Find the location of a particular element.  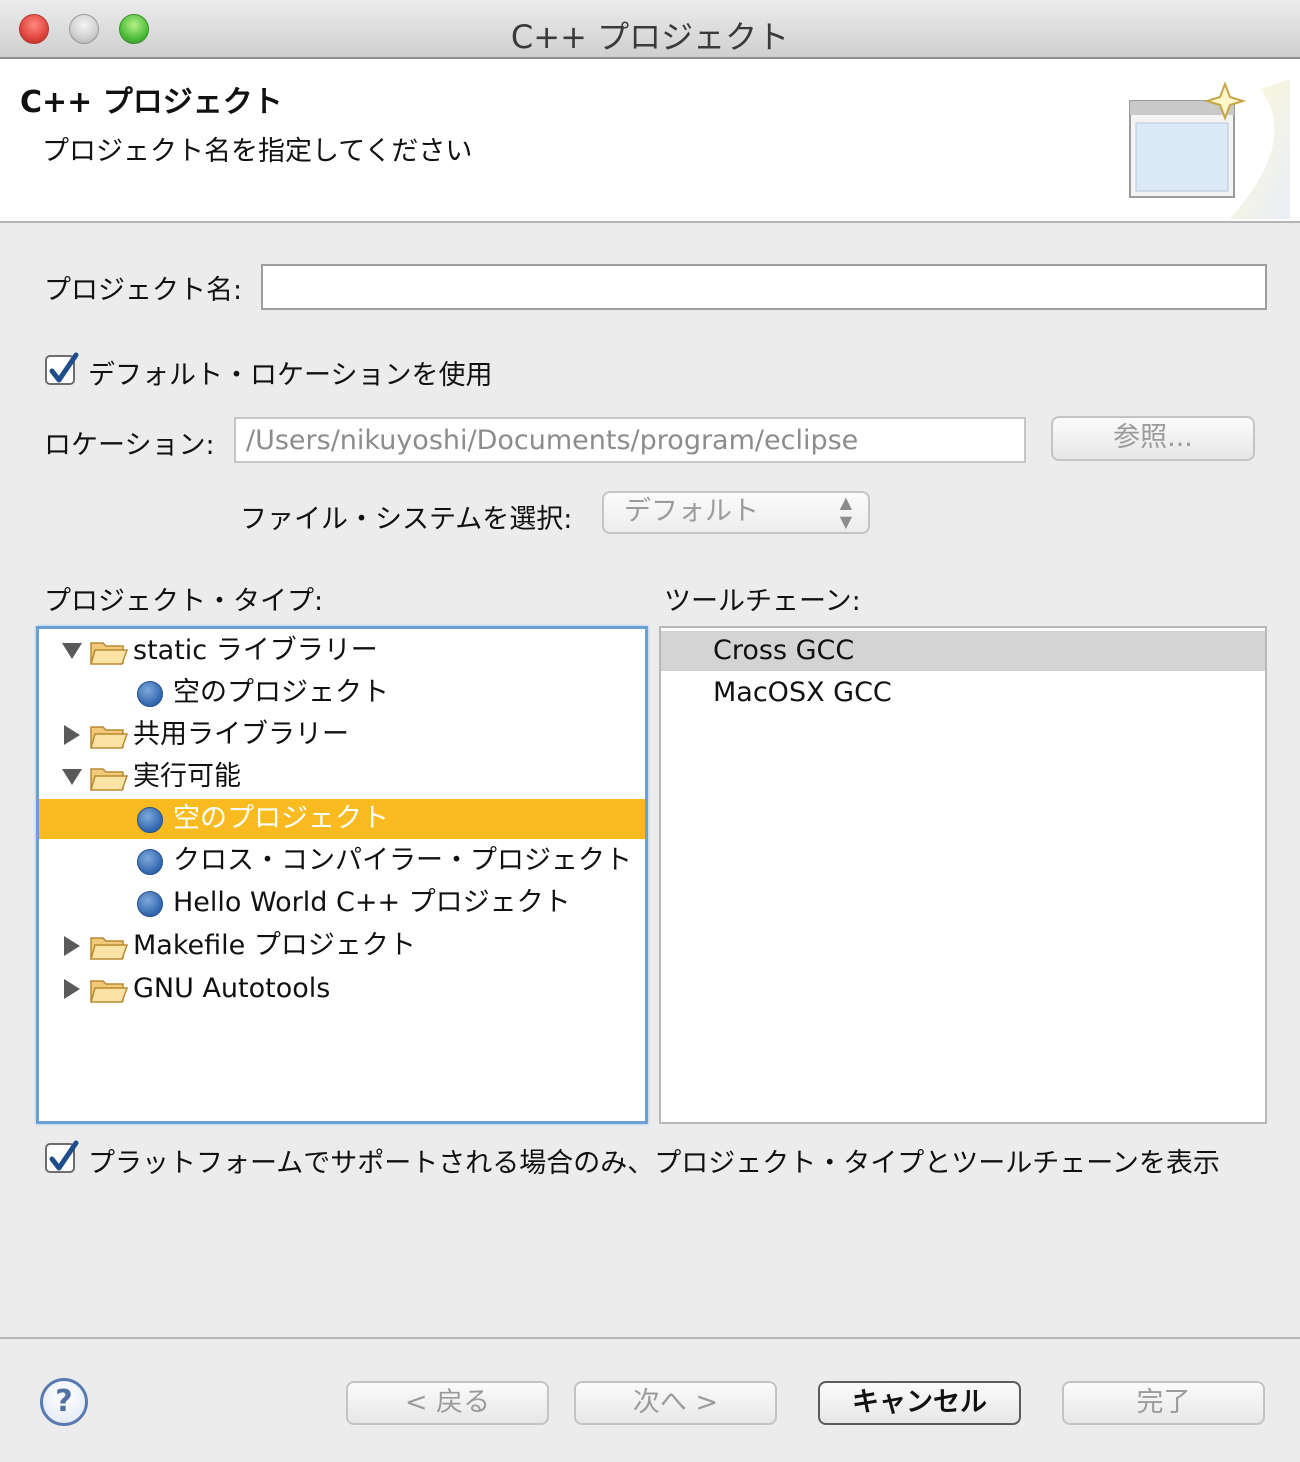

window-titlebar: C++ プロジェクト is located at coordinates (650, 29).